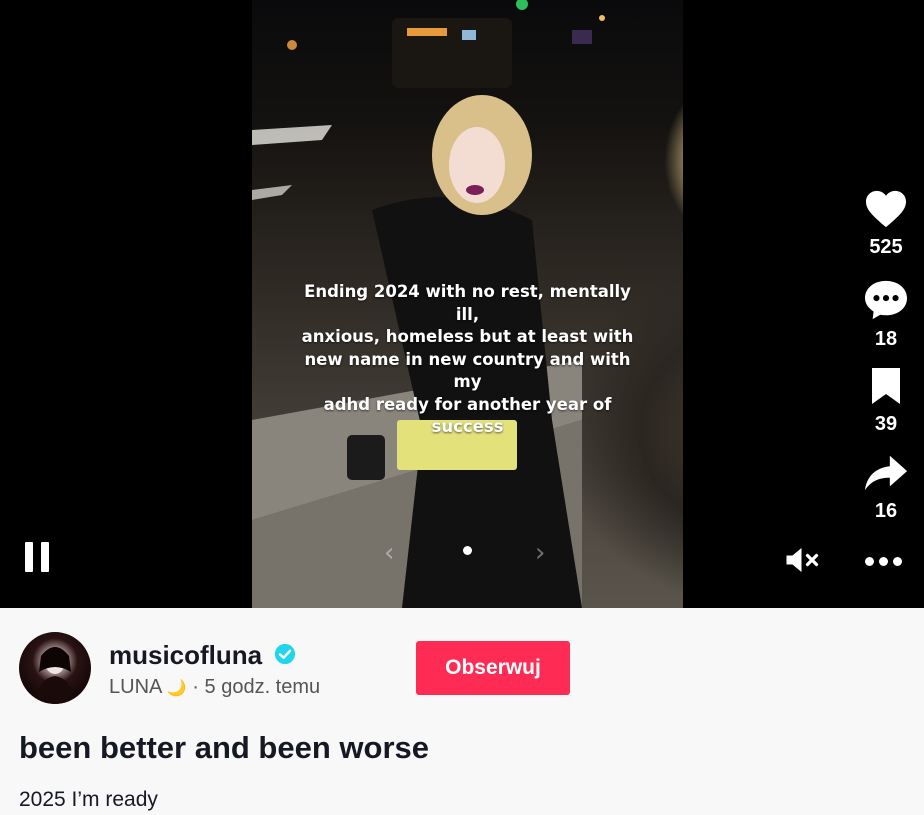 This screenshot has height=815, width=924. What do you see at coordinates (467, 336) in the screenshot?
I see `caption-line: anxious, homeless but at least with` at bounding box center [467, 336].